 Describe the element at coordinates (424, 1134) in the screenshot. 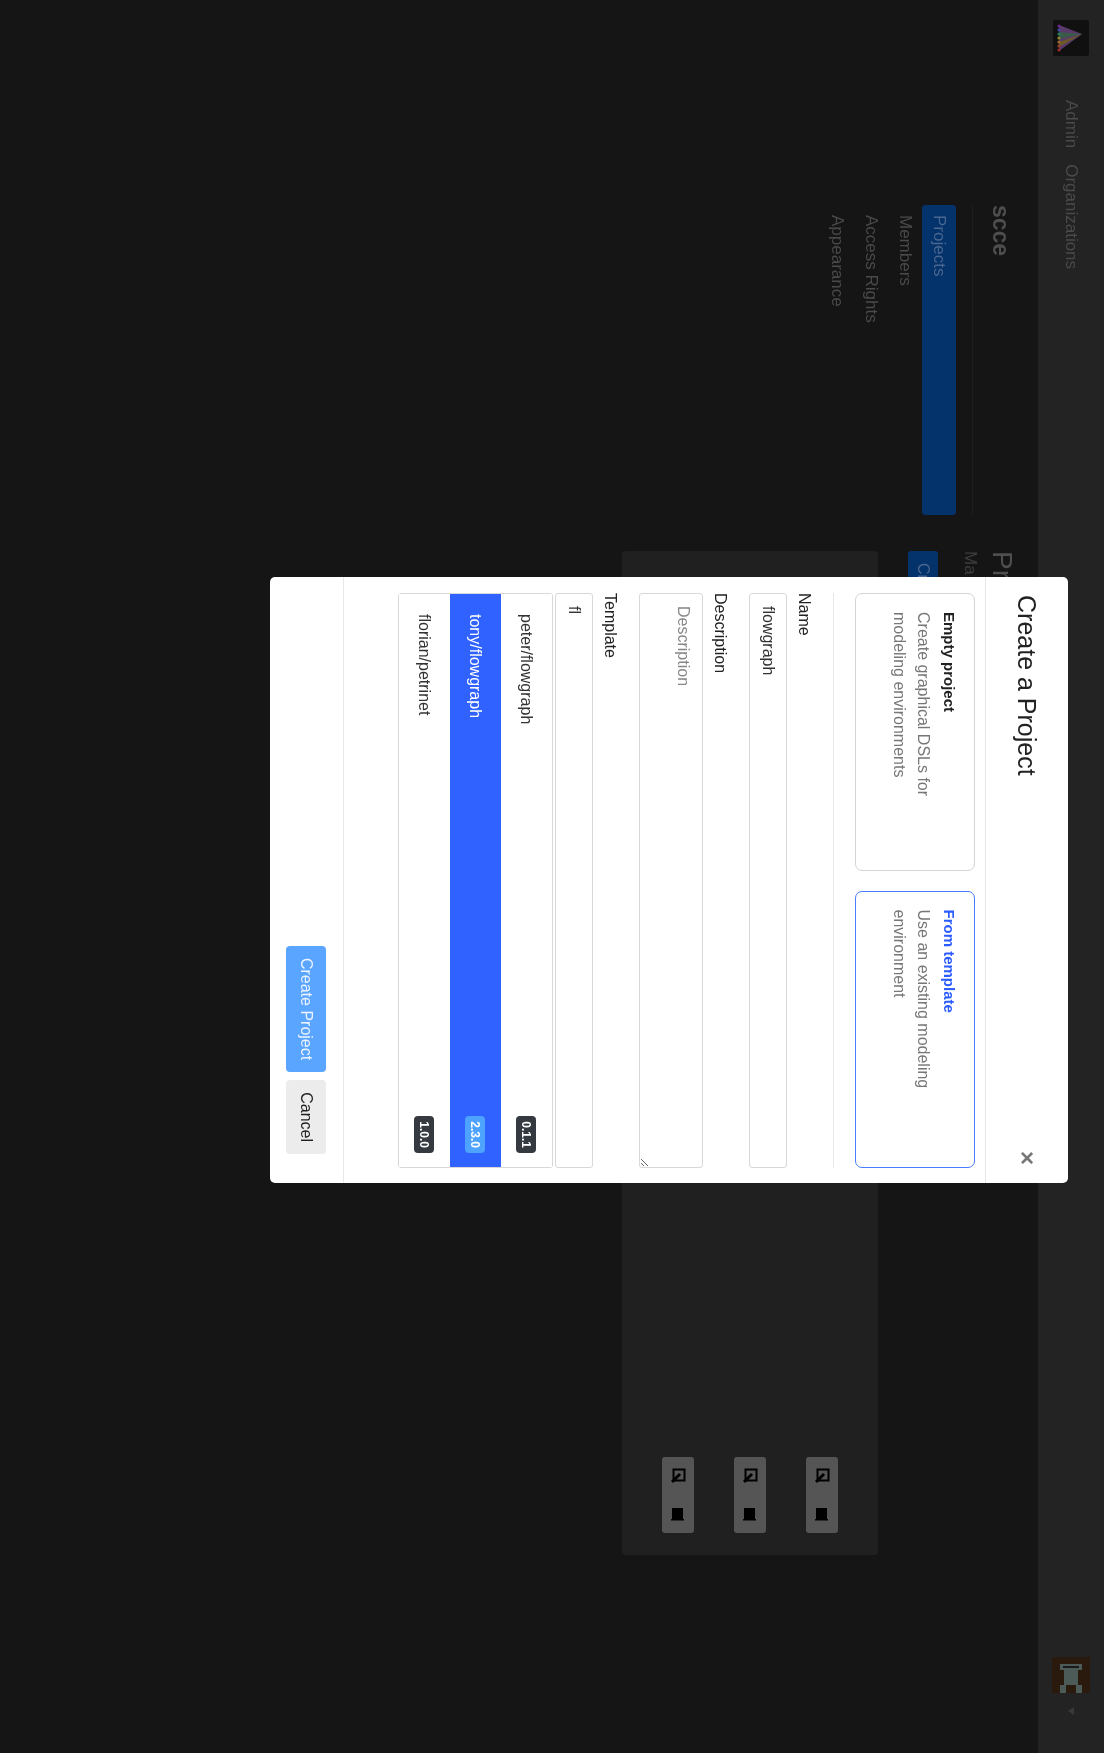

I see `version-badge: 1.0.0` at that location.